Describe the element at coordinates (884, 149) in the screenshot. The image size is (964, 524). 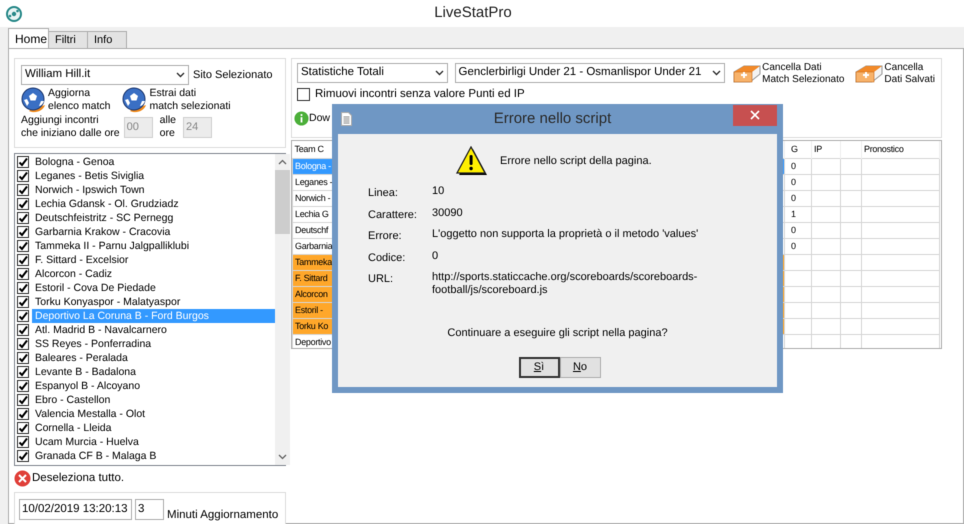
I see `column-header: Pronostico` at that location.